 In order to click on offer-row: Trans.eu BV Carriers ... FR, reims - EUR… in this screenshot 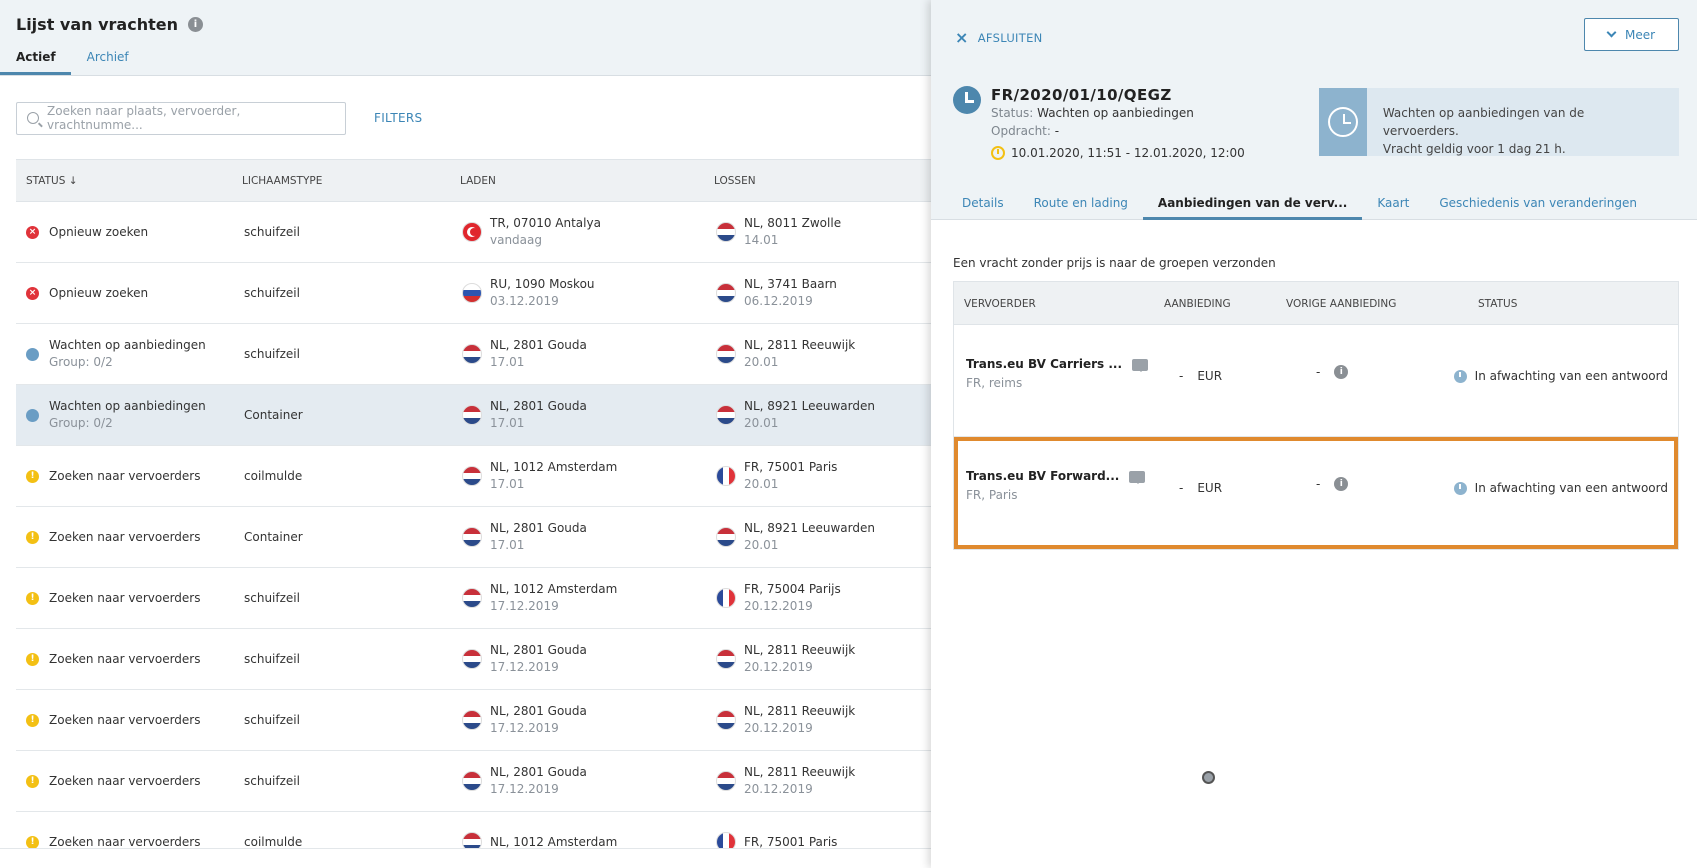, I will do `click(1316, 381)`.